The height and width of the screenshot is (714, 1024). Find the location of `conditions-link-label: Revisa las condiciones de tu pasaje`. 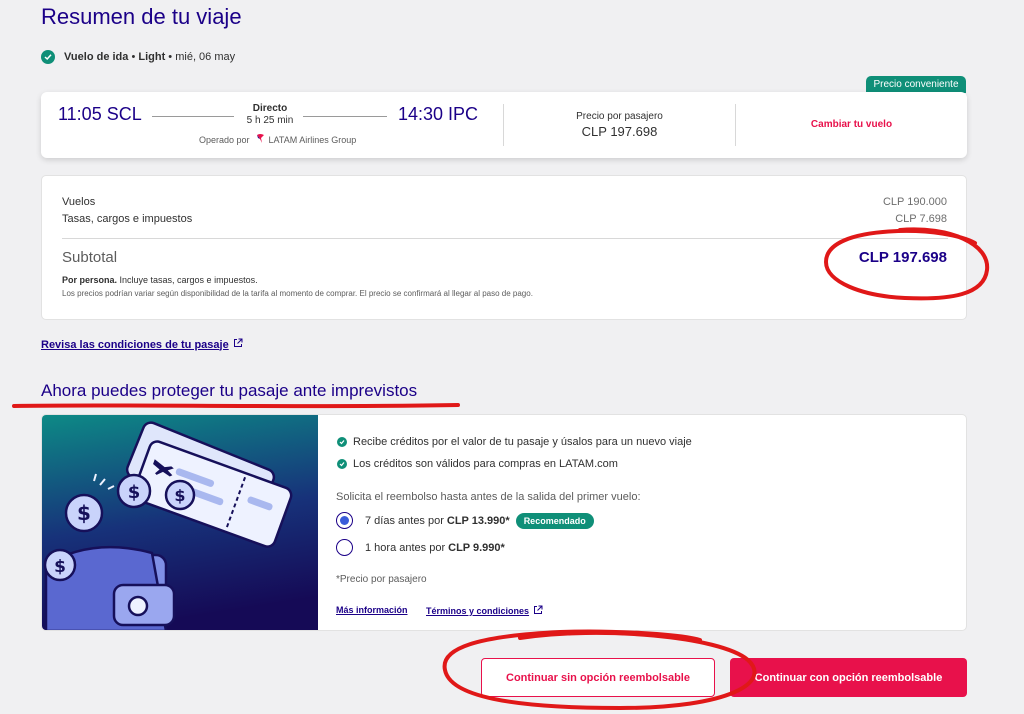

conditions-link-label: Revisa las condiciones de tu pasaje is located at coordinates (135, 345).